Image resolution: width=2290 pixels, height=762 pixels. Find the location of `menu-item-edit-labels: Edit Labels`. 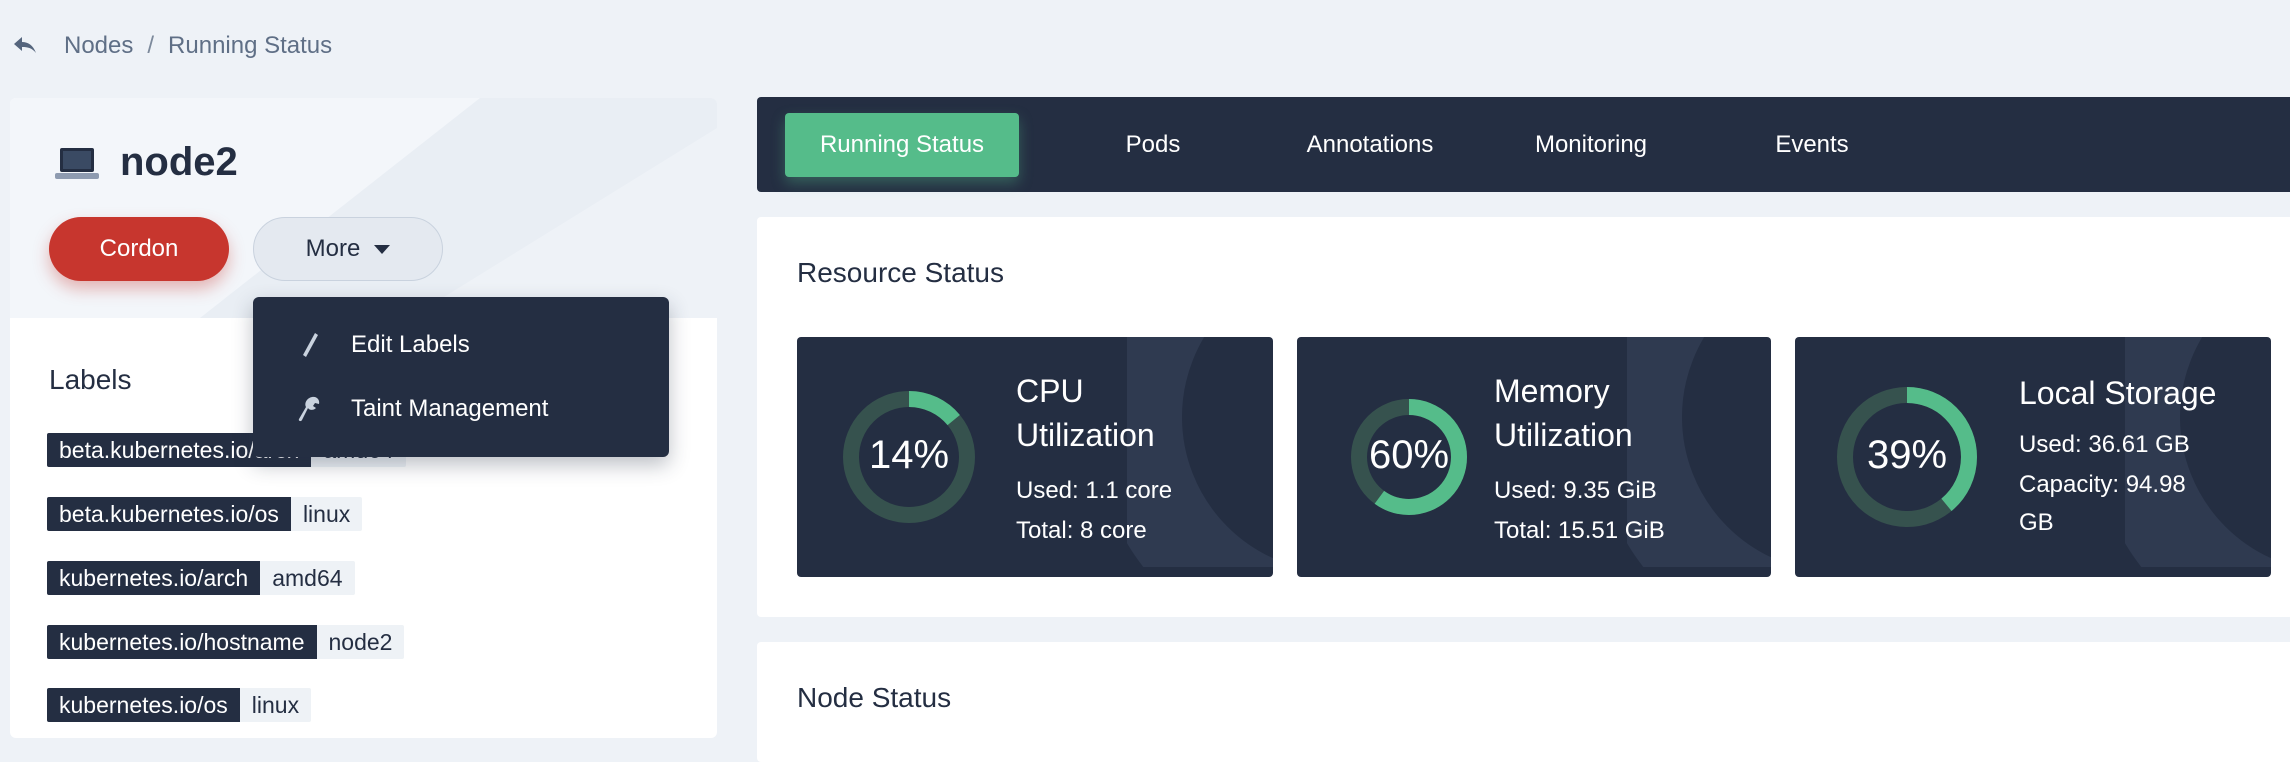

menu-item-edit-labels: Edit Labels is located at coordinates (461, 345).